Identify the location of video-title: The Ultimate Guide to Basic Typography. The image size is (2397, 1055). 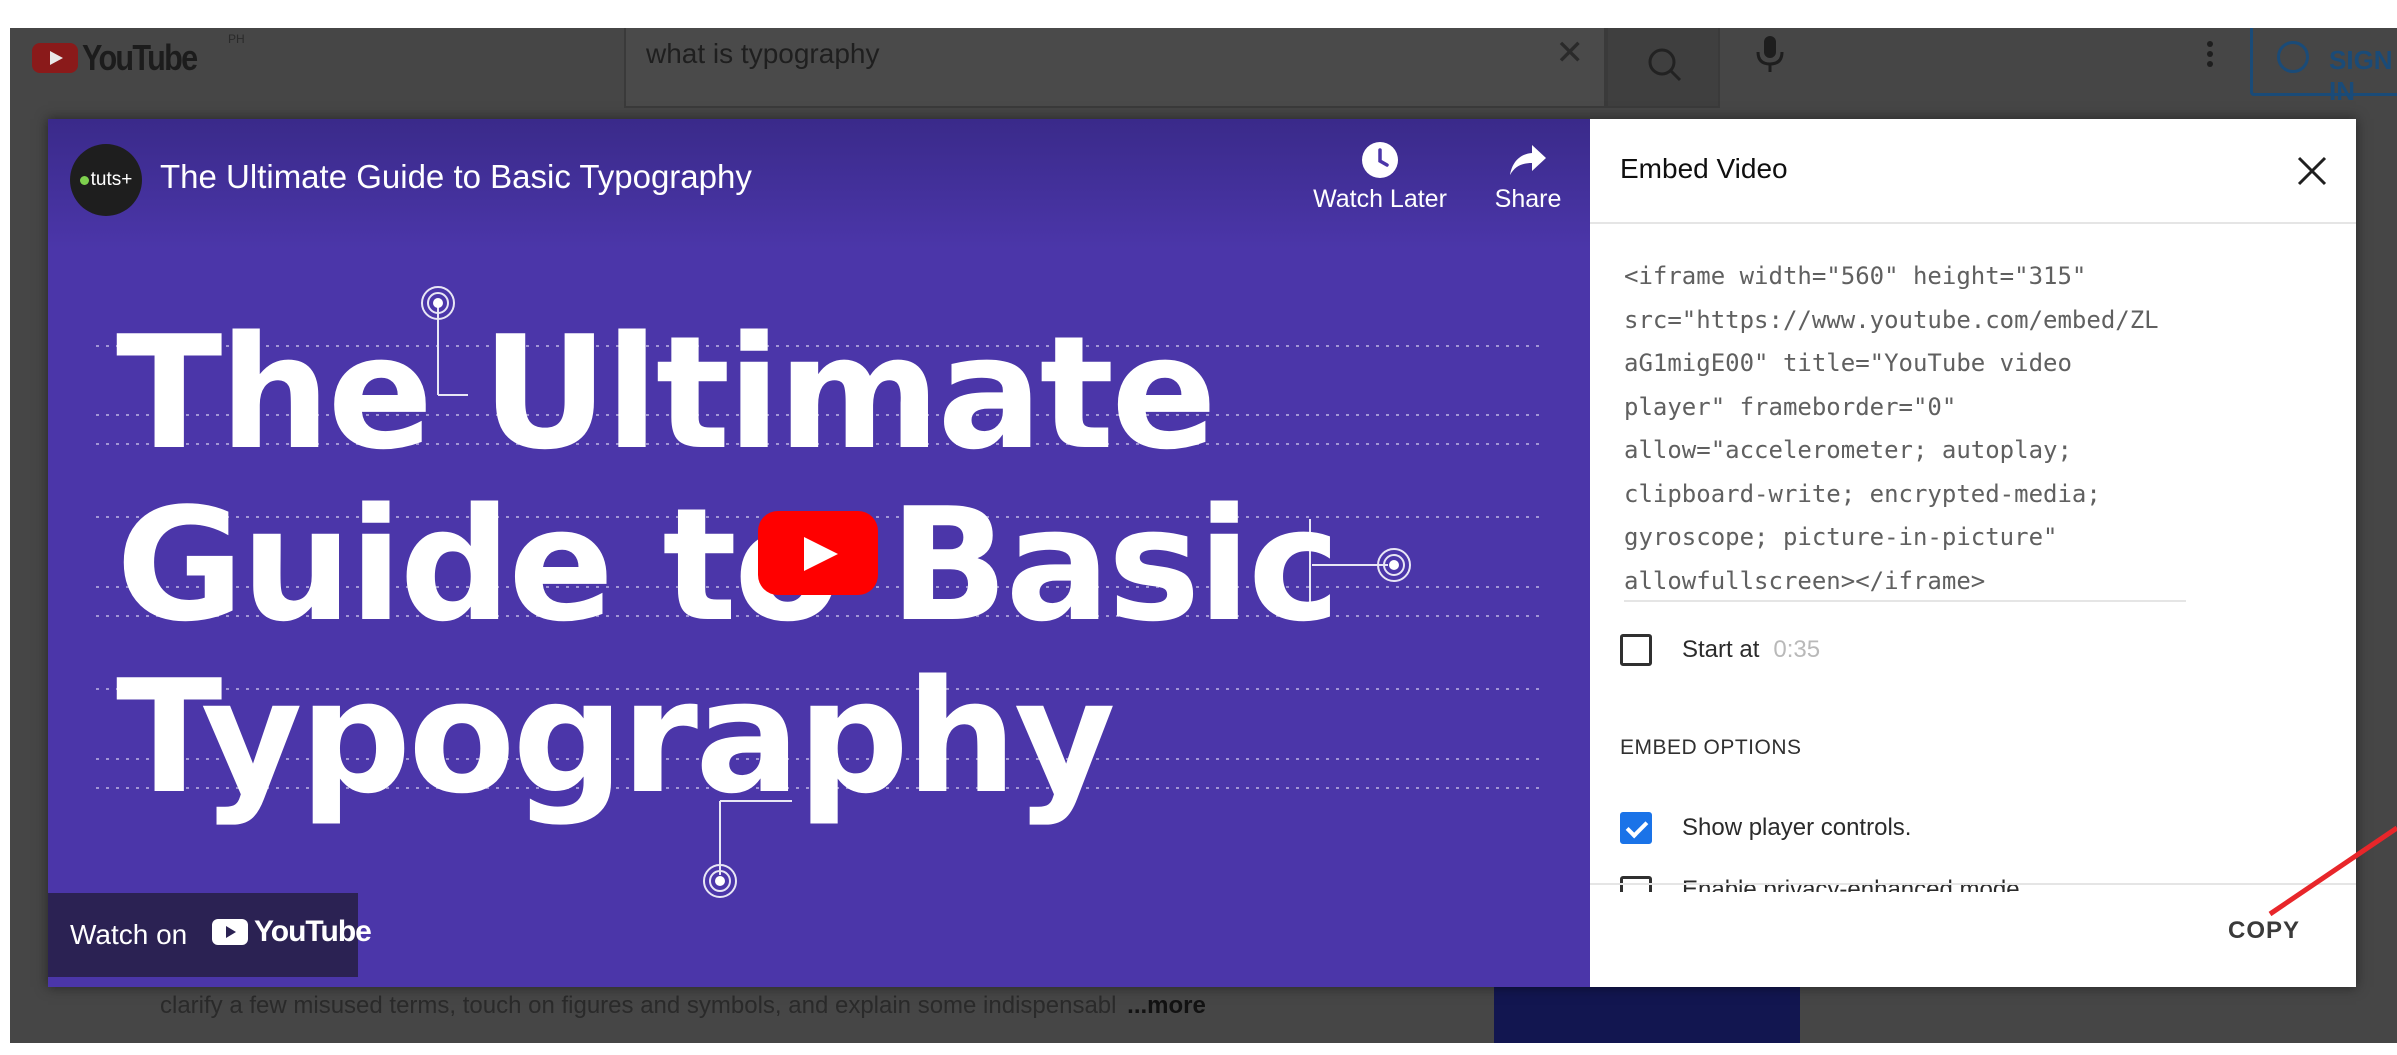
(456, 177).